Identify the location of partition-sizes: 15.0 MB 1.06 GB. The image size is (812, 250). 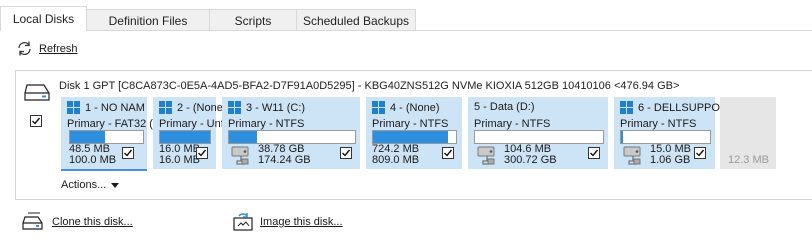
(670, 155).